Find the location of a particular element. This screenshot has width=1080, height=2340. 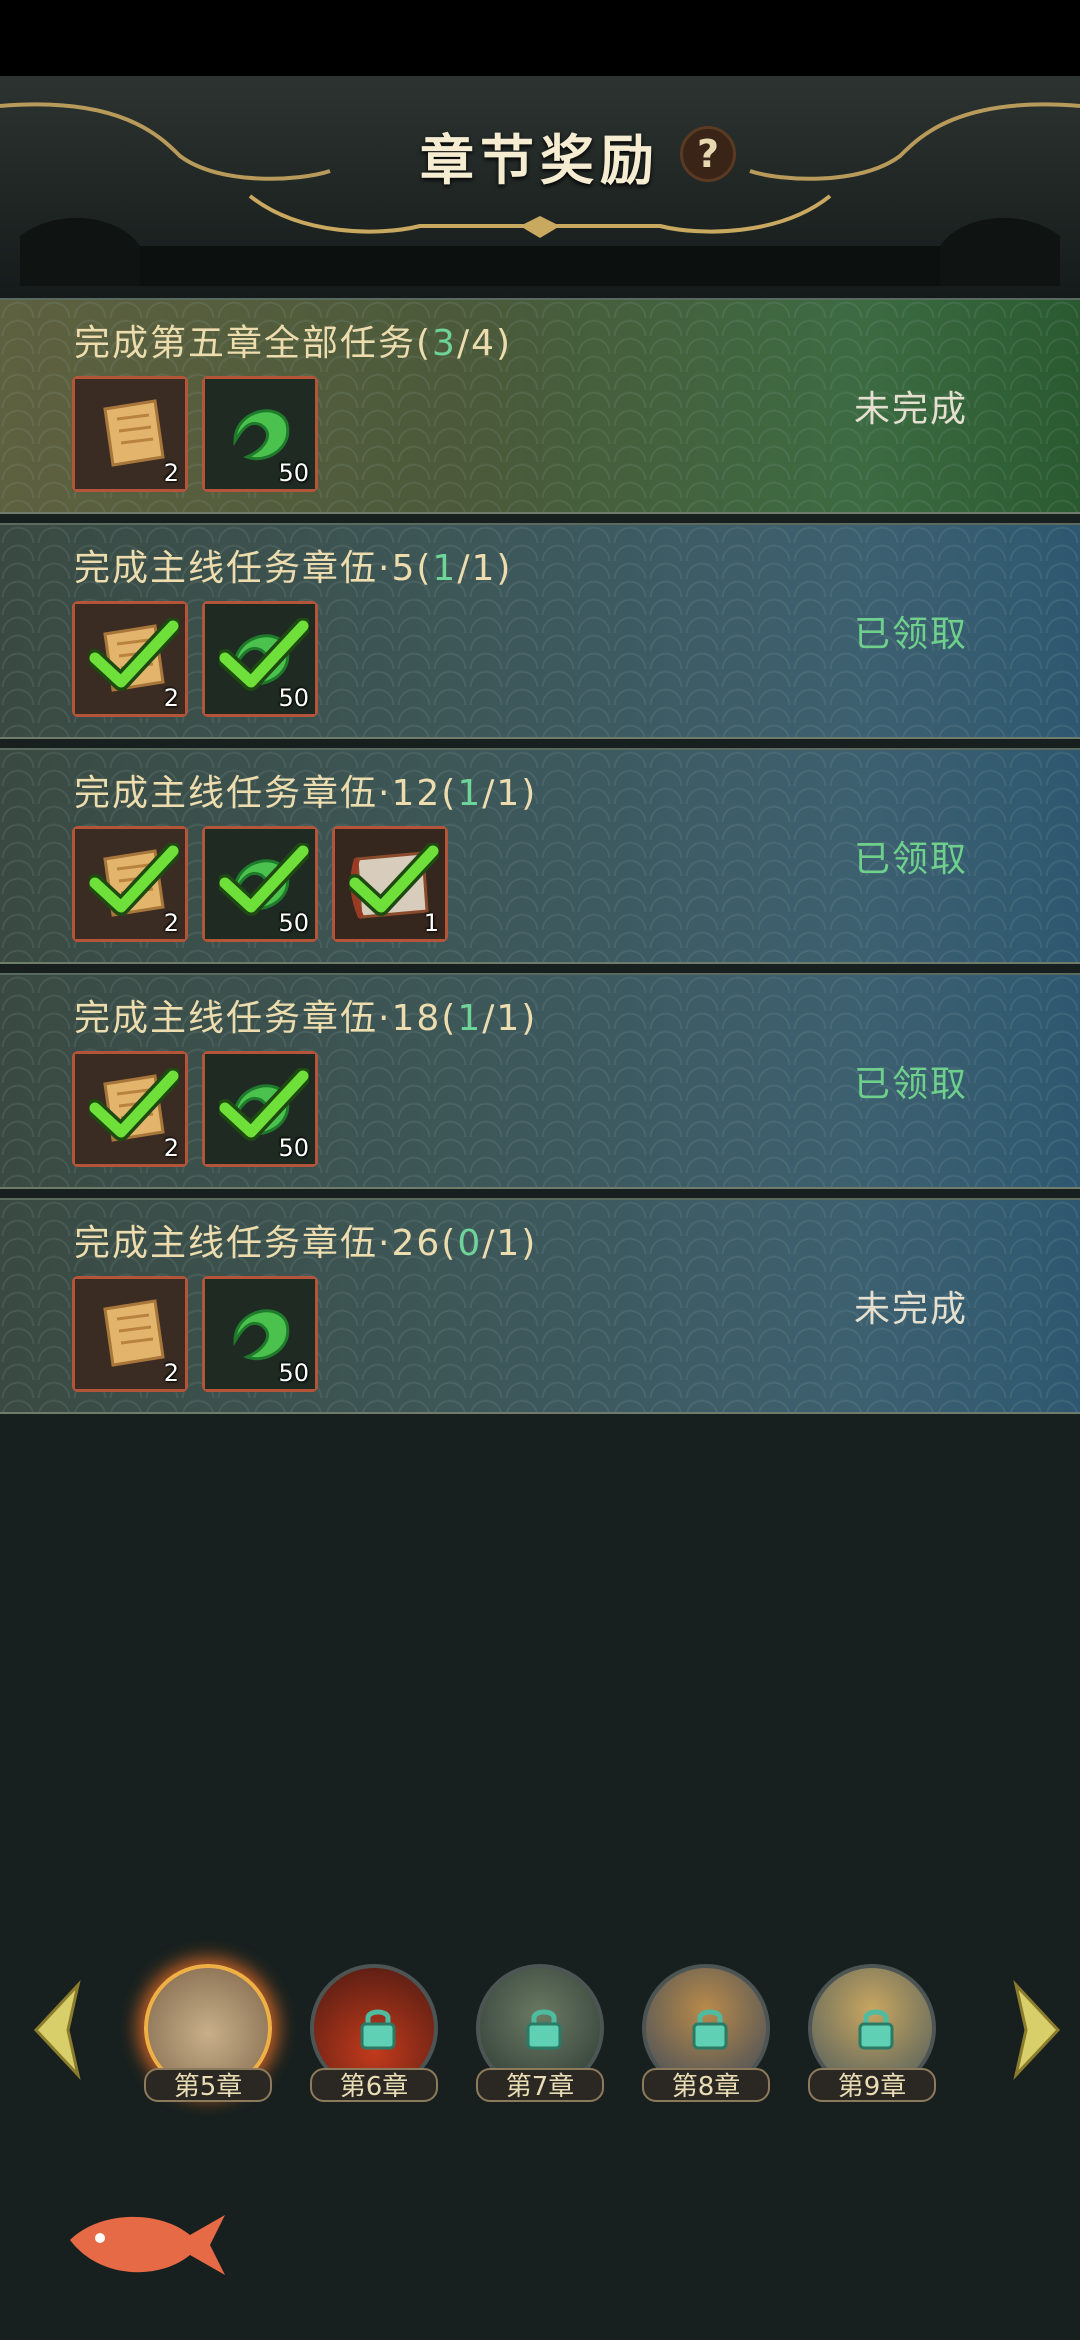

help-button: ? is located at coordinates (708, 154).